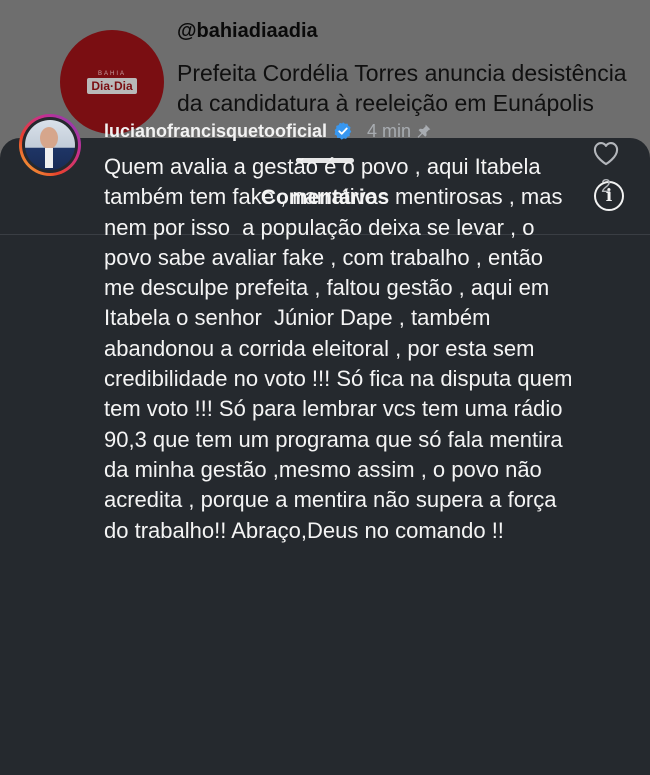  What do you see at coordinates (606, 153) in the screenshot?
I see `heart-icon` at bounding box center [606, 153].